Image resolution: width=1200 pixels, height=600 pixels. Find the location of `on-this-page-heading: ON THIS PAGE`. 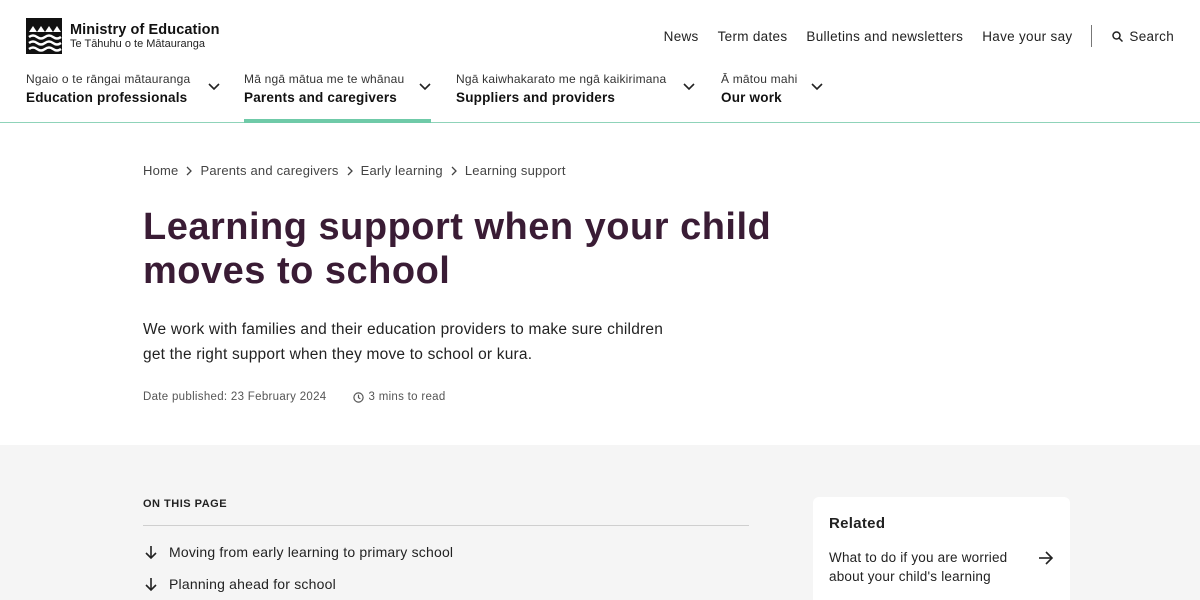

on-this-page-heading: ON THIS PAGE is located at coordinates (185, 504).